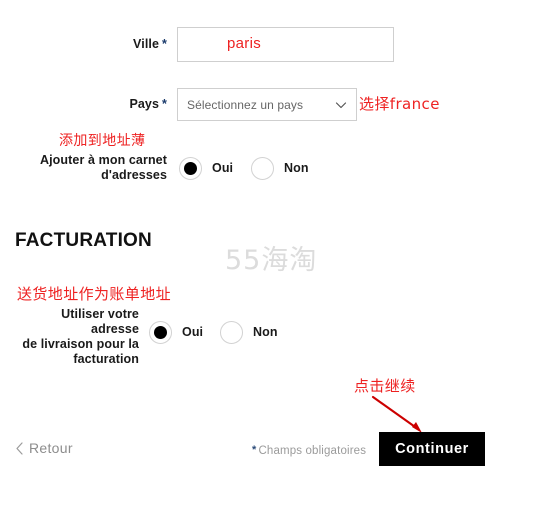  What do you see at coordinates (144, 104) in the screenshot?
I see `country-label-text: Pays` at bounding box center [144, 104].